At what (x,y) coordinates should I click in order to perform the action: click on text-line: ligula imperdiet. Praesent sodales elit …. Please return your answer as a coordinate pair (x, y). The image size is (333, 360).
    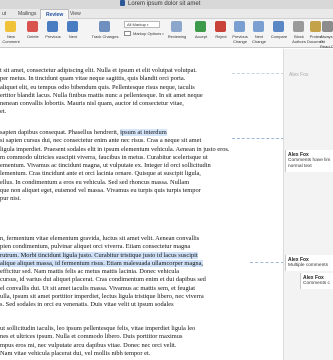
    Looking at the image, I should click on (115, 149).